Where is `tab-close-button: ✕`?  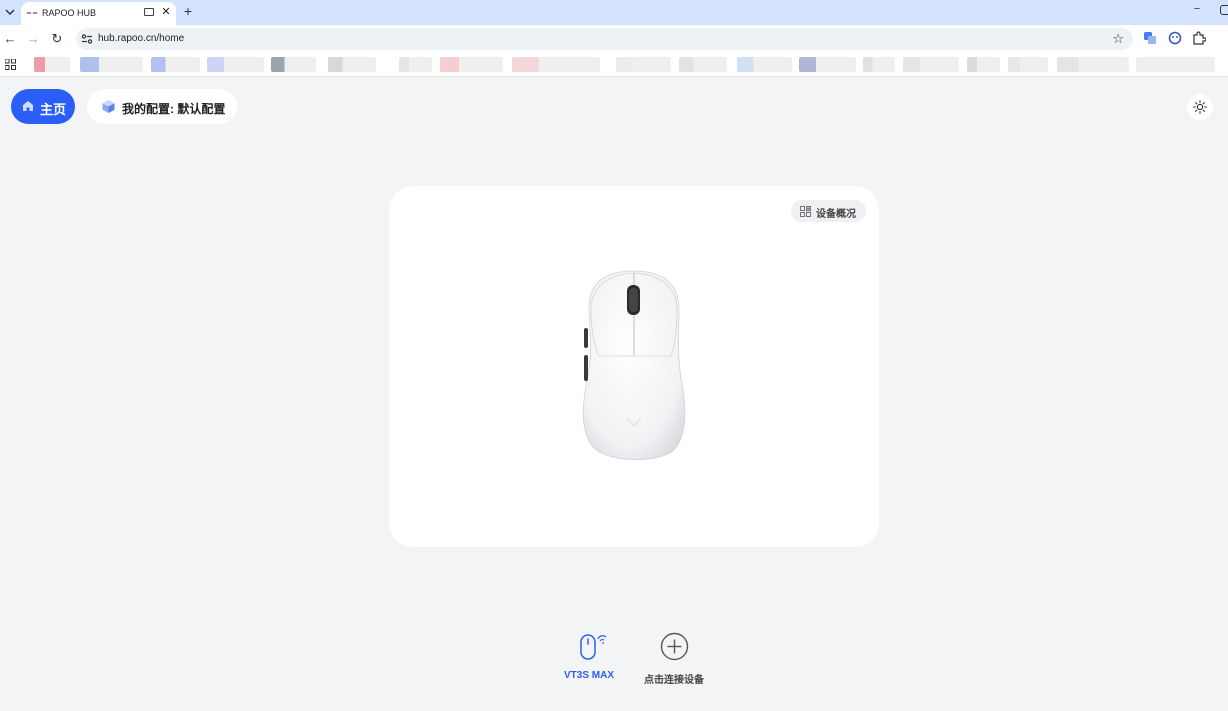
tab-close-button: ✕ is located at coordinates (166, 12).